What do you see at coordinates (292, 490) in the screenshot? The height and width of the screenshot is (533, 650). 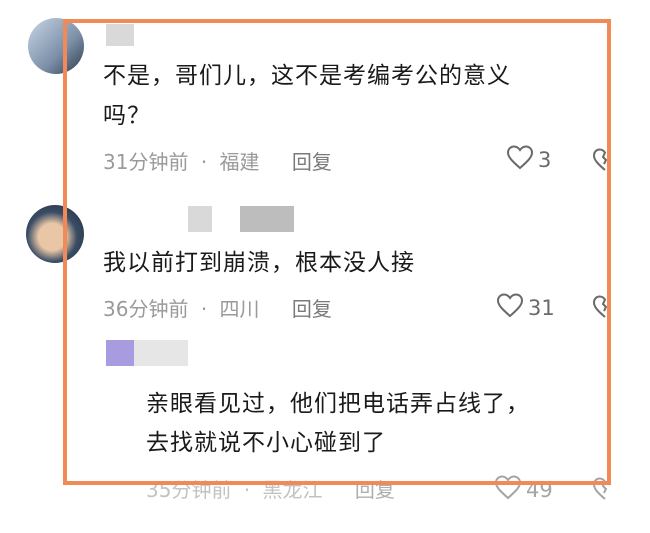 I see `comment-location: 黑龙江` at bounding box center [292, 490].